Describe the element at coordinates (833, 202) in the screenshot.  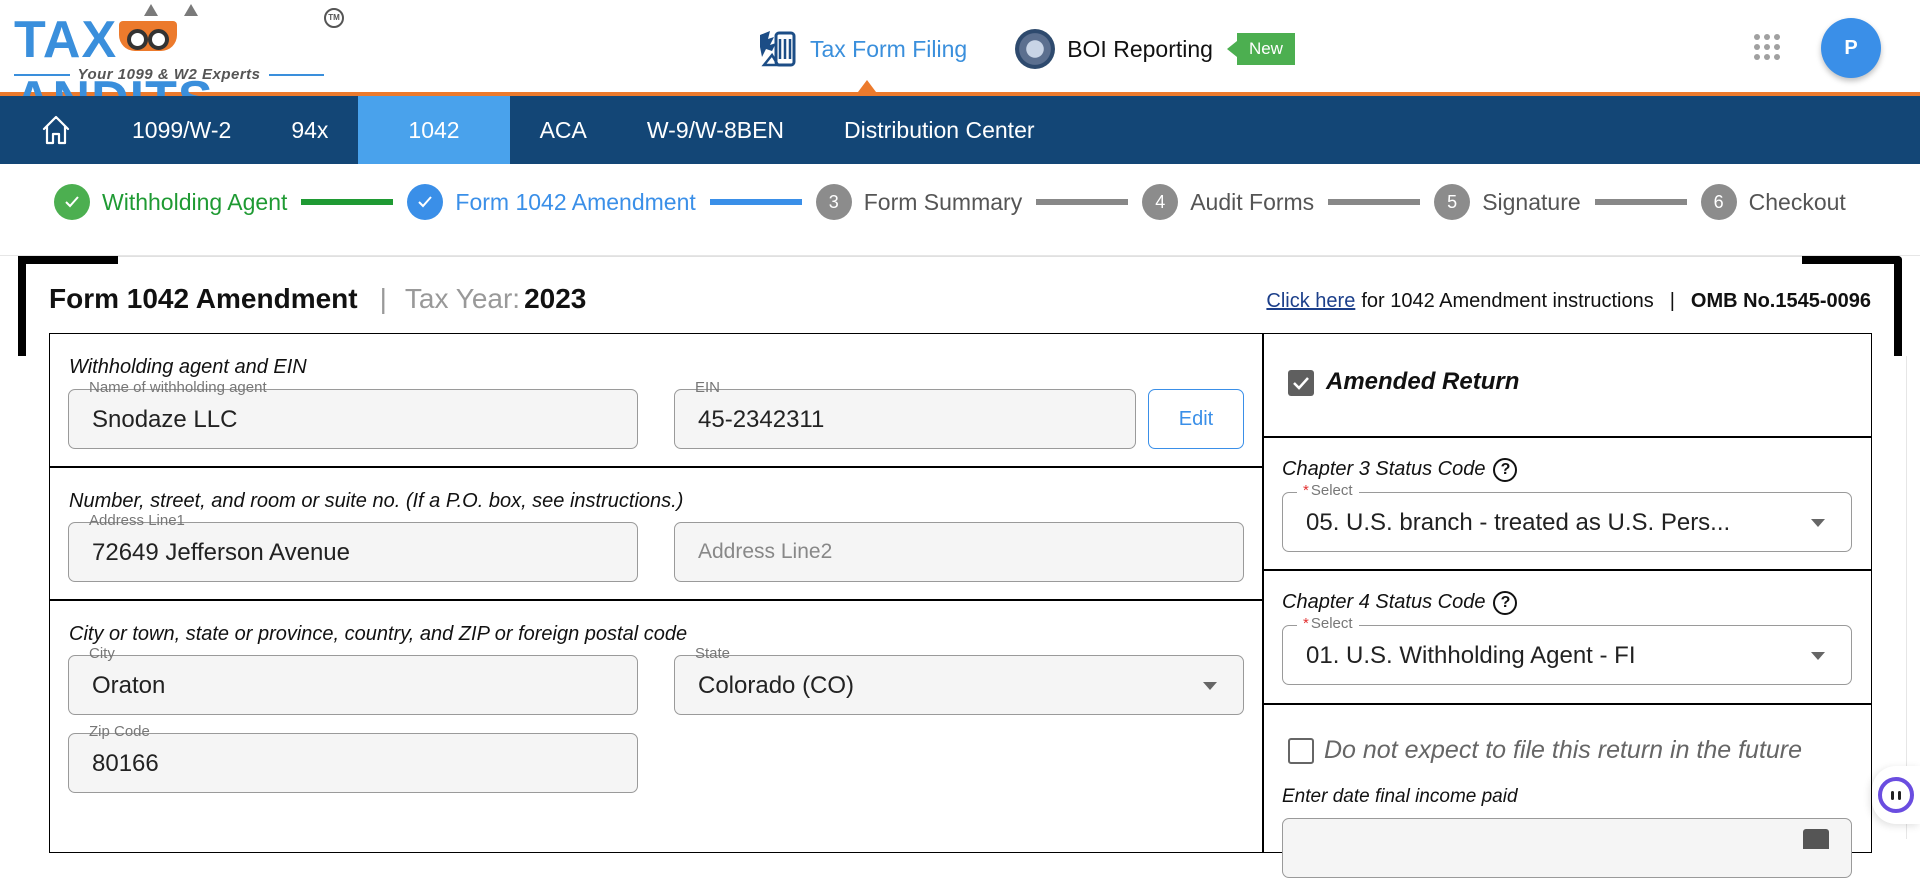
I see `step-number: 3` at that location.